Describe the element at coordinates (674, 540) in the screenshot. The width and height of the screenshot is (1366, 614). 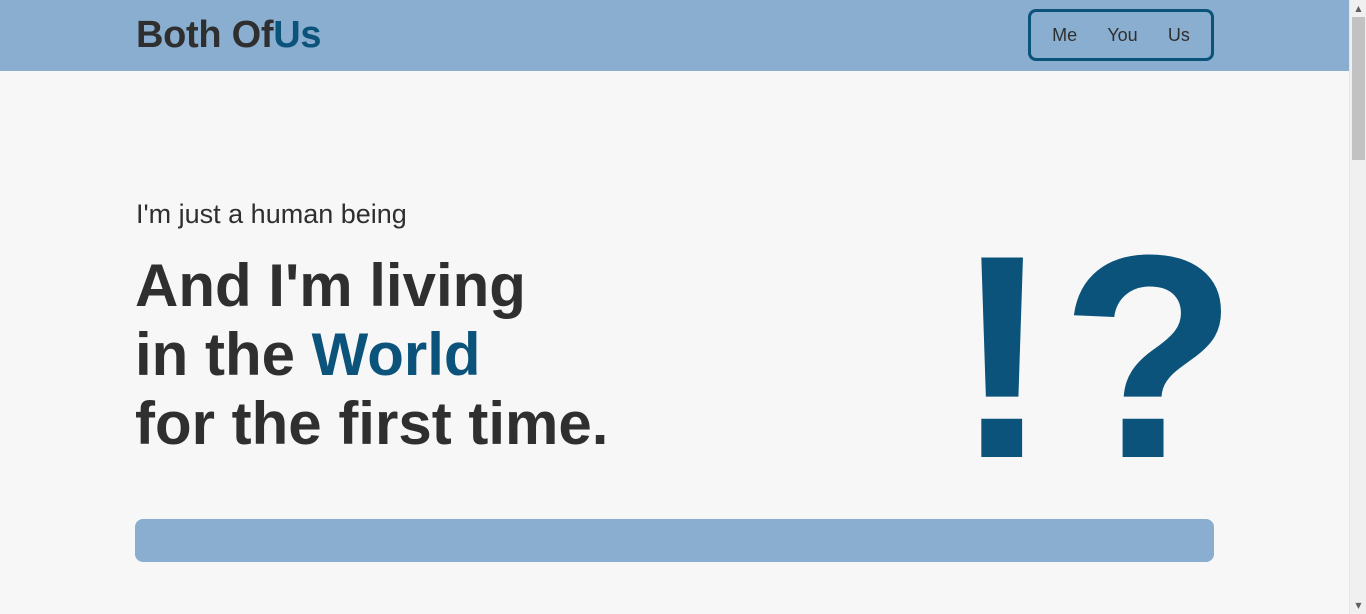
I see `bottom-banner-bar` at that location.